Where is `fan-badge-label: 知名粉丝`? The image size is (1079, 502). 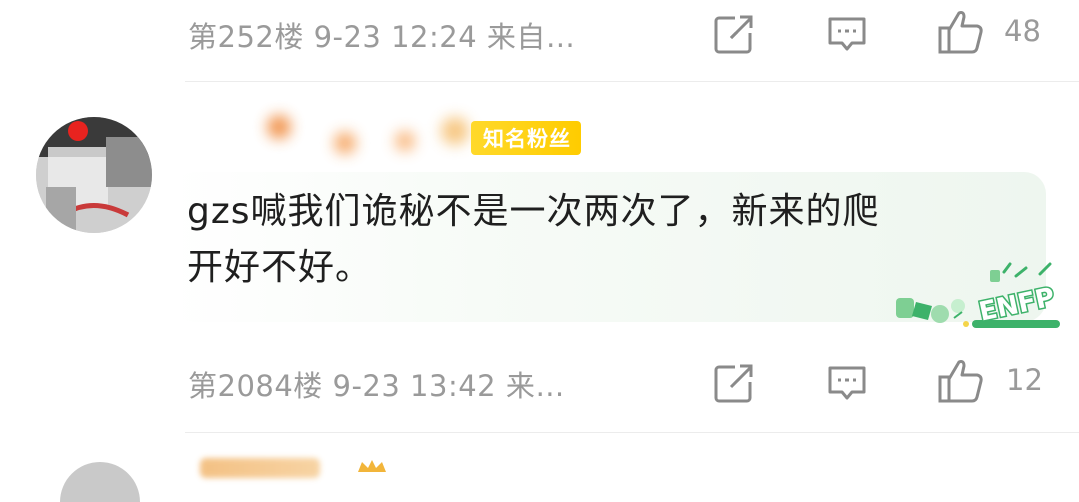 fan-badge-label: 知名粉丝 is located at coordinates (527, 139).